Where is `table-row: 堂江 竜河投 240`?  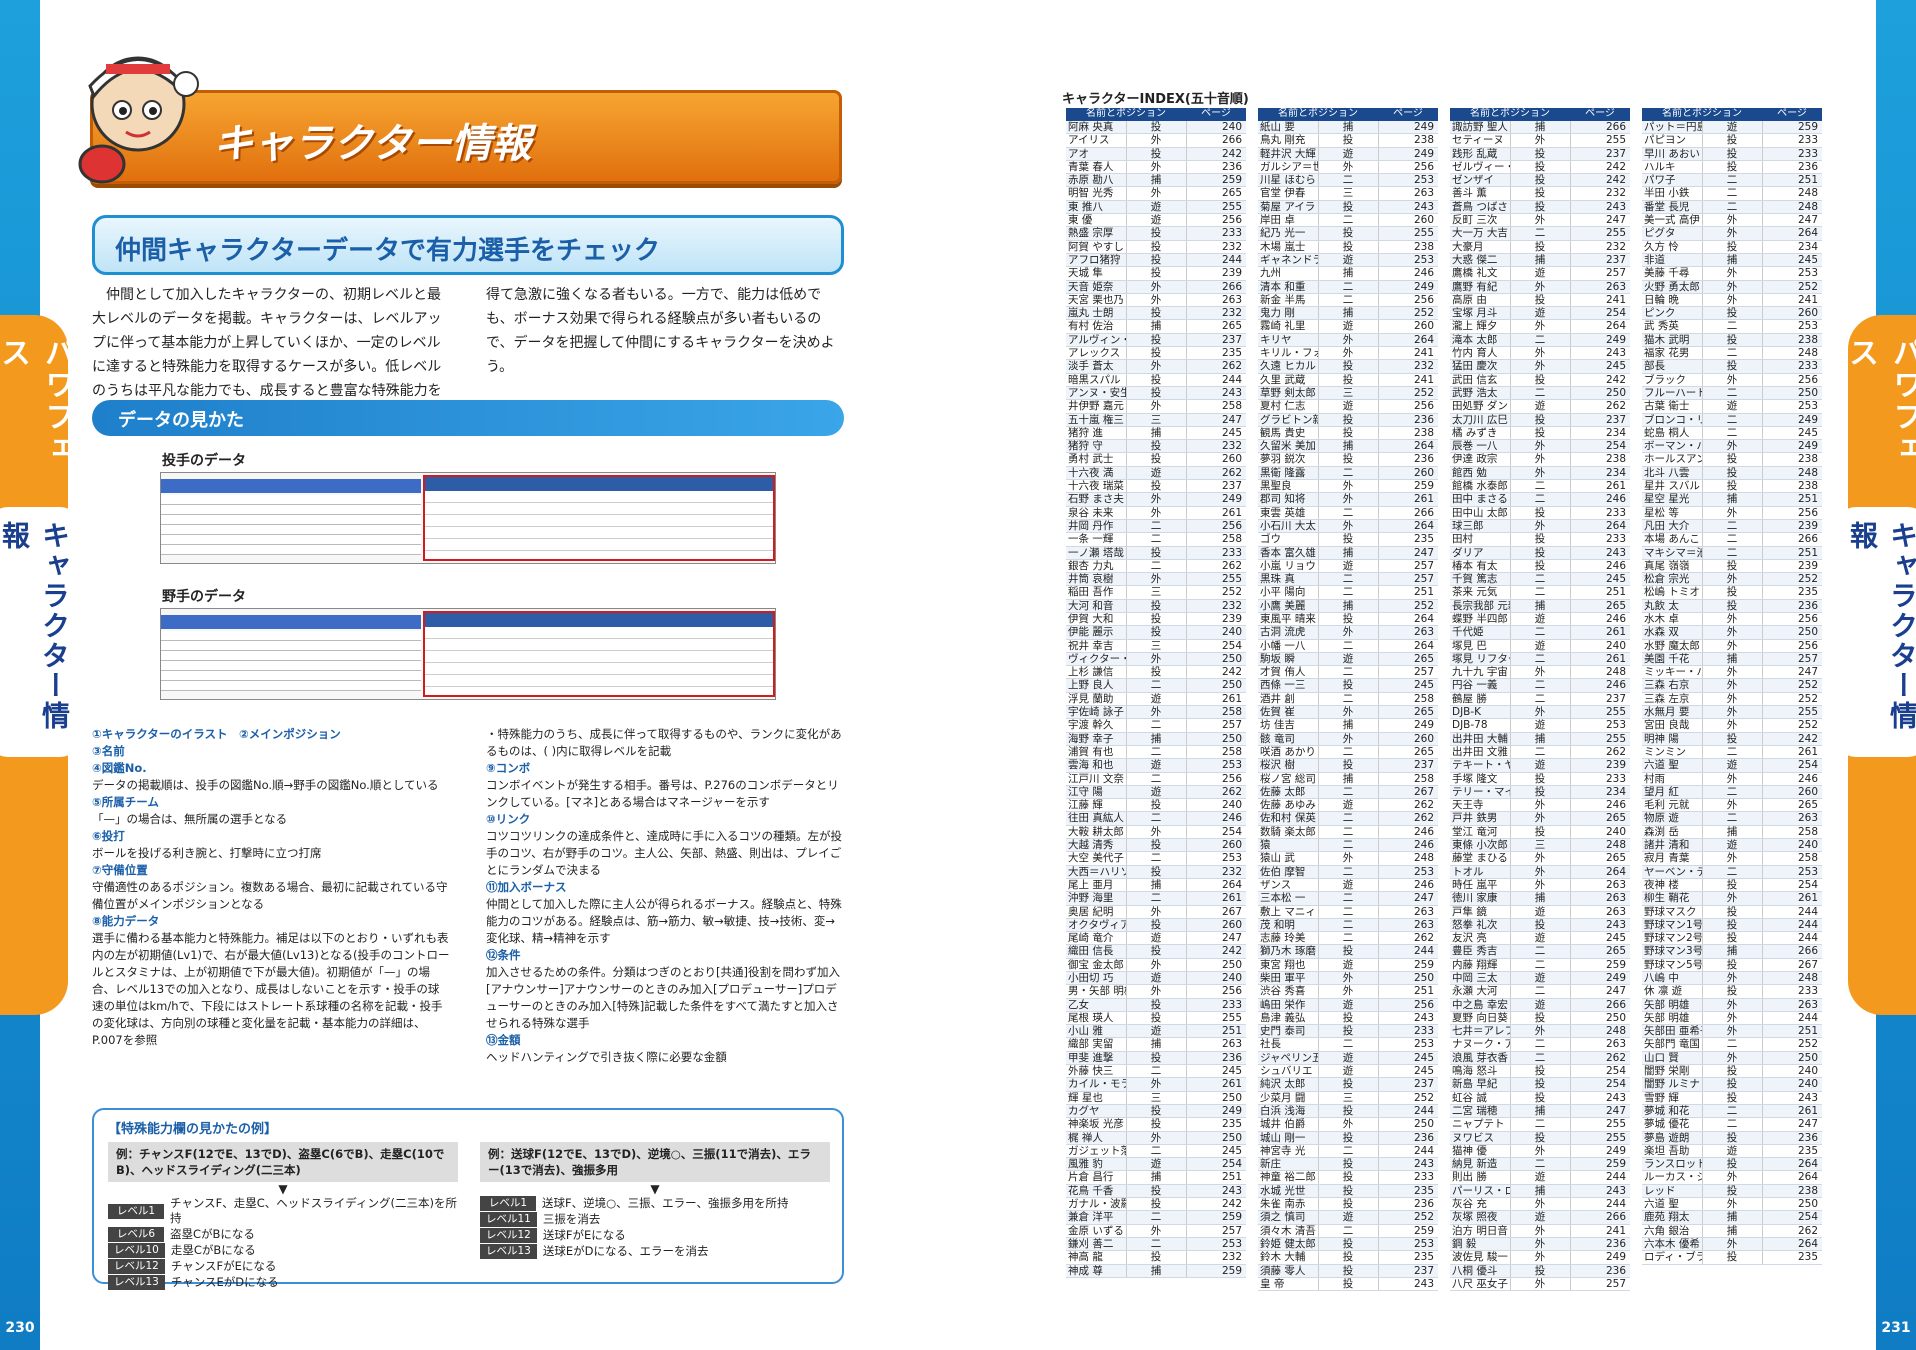
table-row: 堂江 竜河投 240 is located at coordinates (1540, 832).